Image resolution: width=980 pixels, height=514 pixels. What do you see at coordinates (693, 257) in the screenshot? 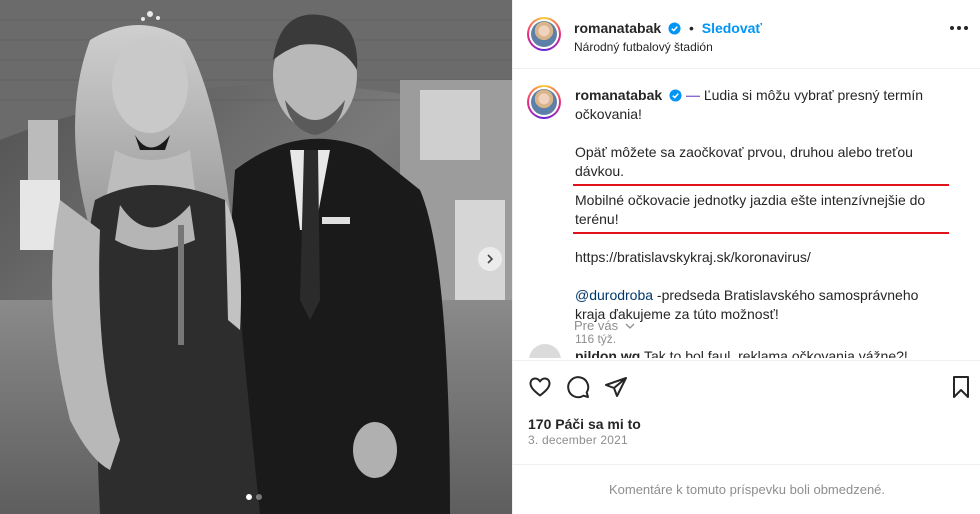
I see `caption-url: https://bratislavskykraj.sk/koronavirus/` at bounding box center [693, 257].